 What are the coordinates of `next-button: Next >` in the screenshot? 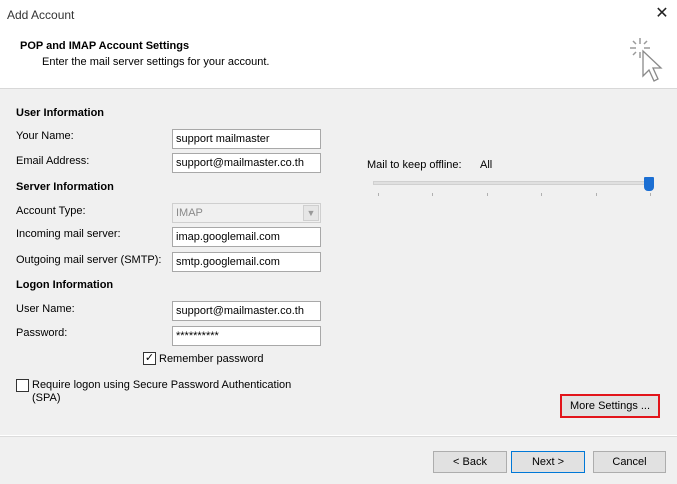 It's located at (548, 462).